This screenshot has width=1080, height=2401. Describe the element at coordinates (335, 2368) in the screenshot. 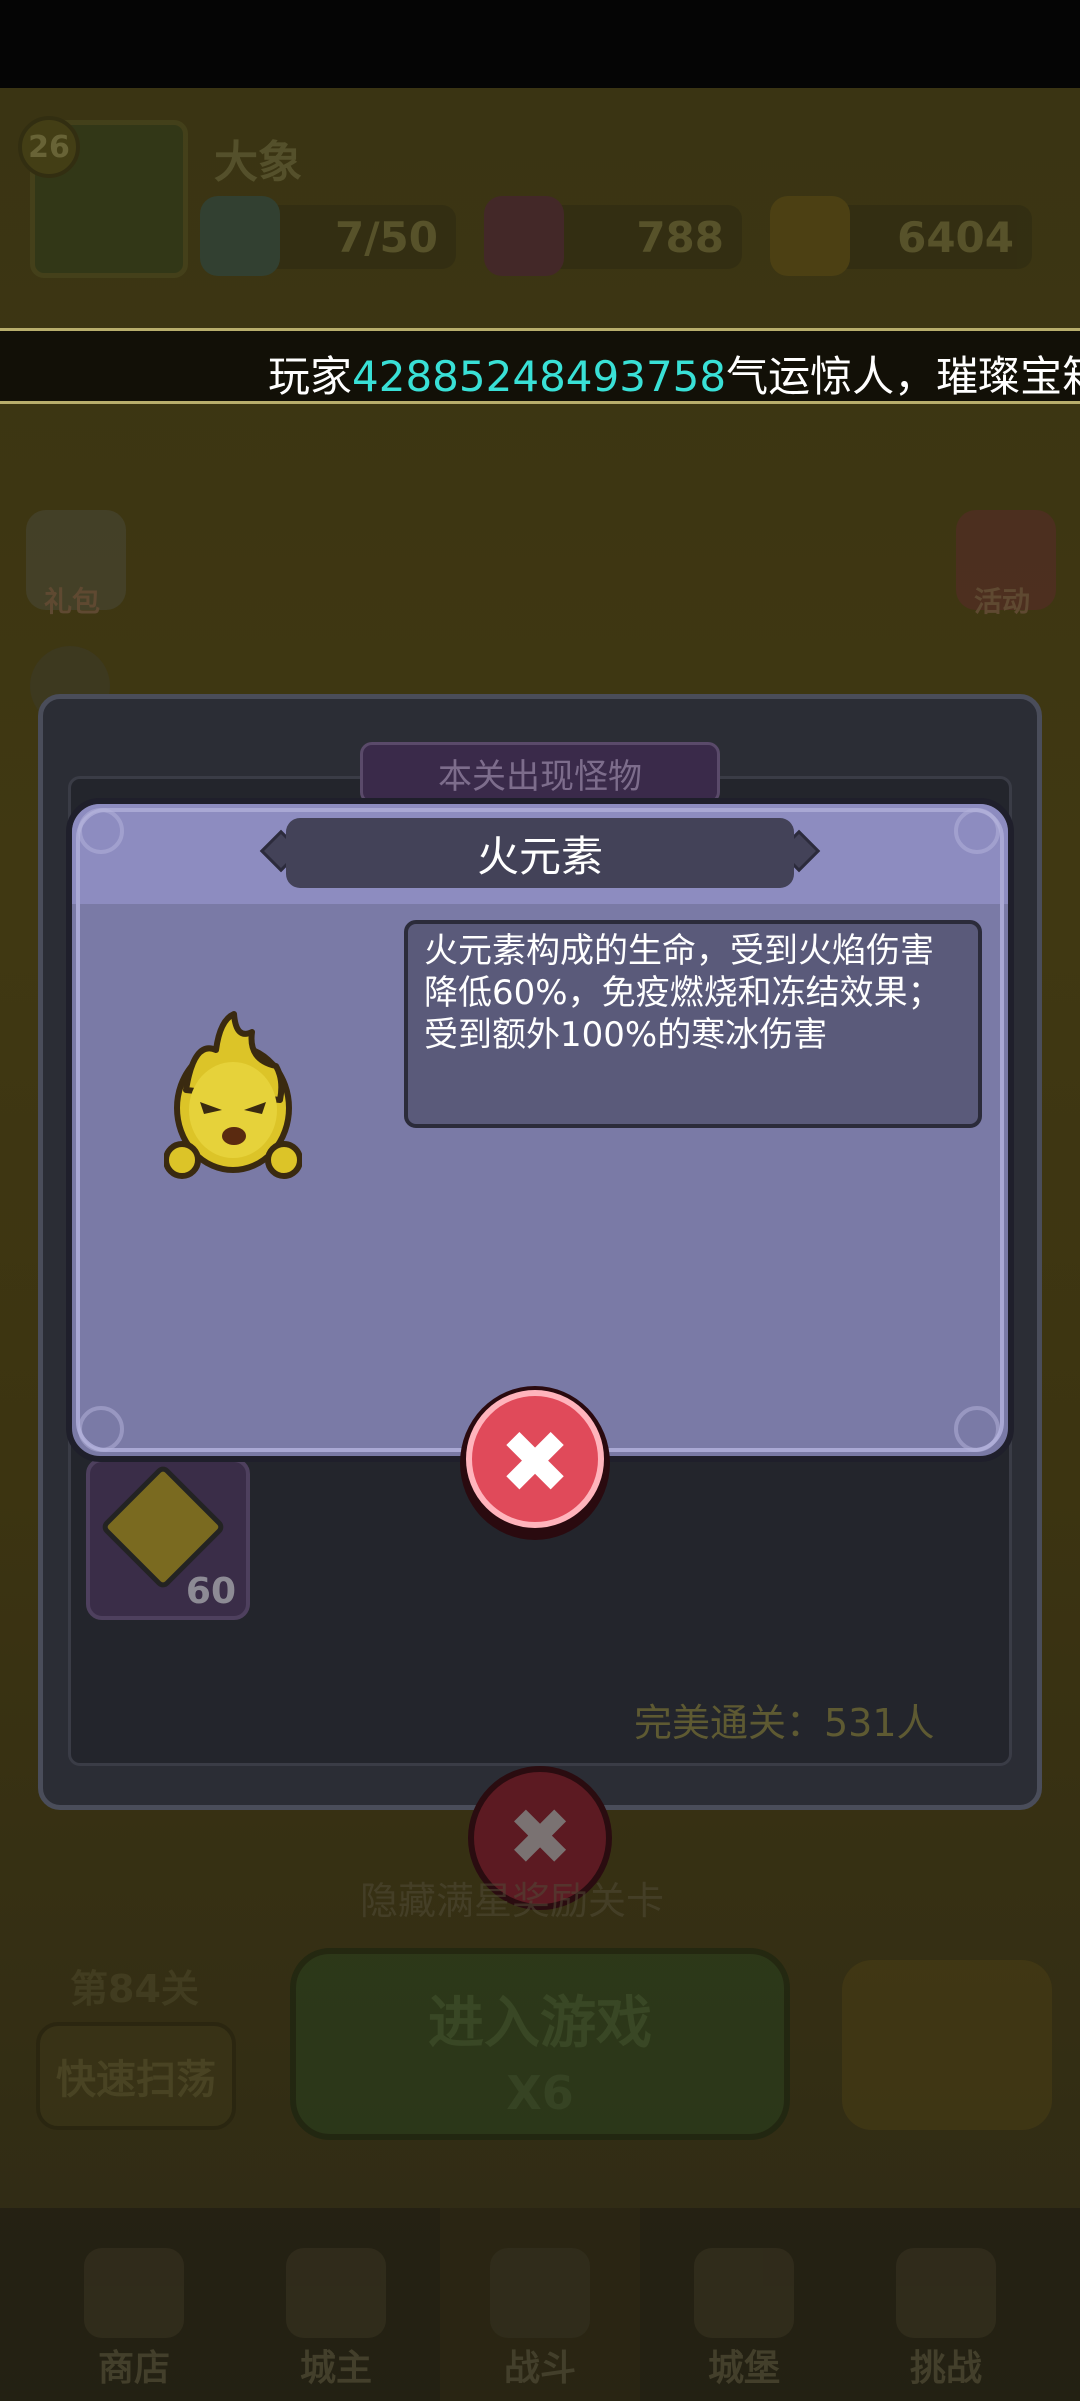

I see `nav-lord-label: 城主` at that location.